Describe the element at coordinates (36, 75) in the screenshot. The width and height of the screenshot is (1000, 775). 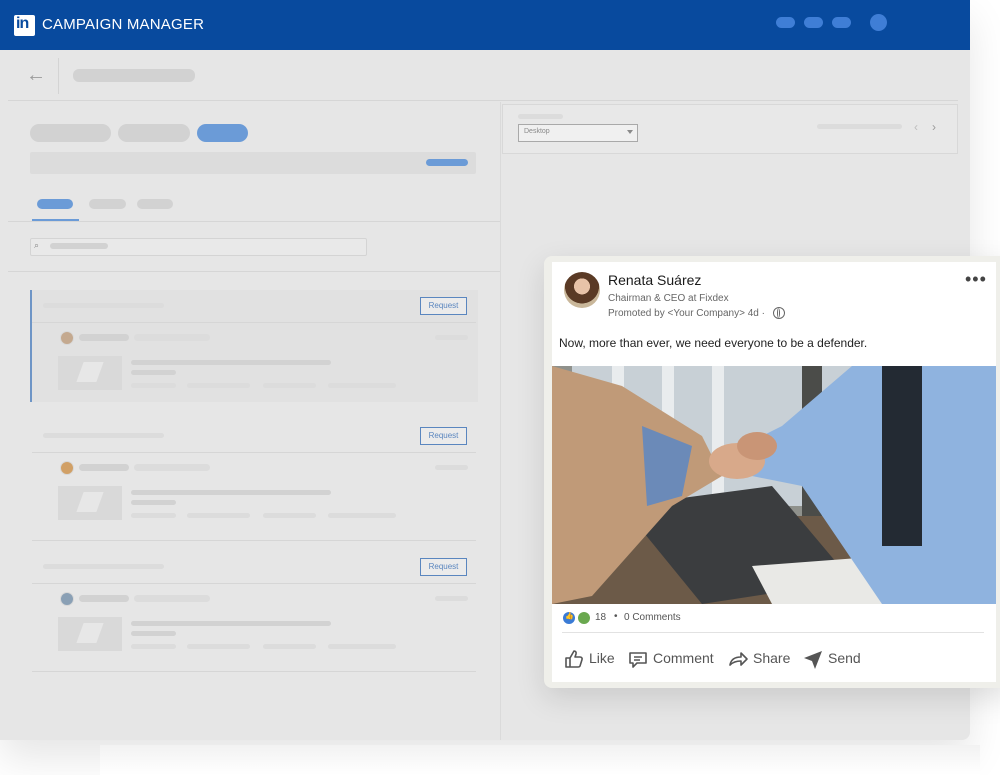
I see `back-arrow-icon: ←` at that location.